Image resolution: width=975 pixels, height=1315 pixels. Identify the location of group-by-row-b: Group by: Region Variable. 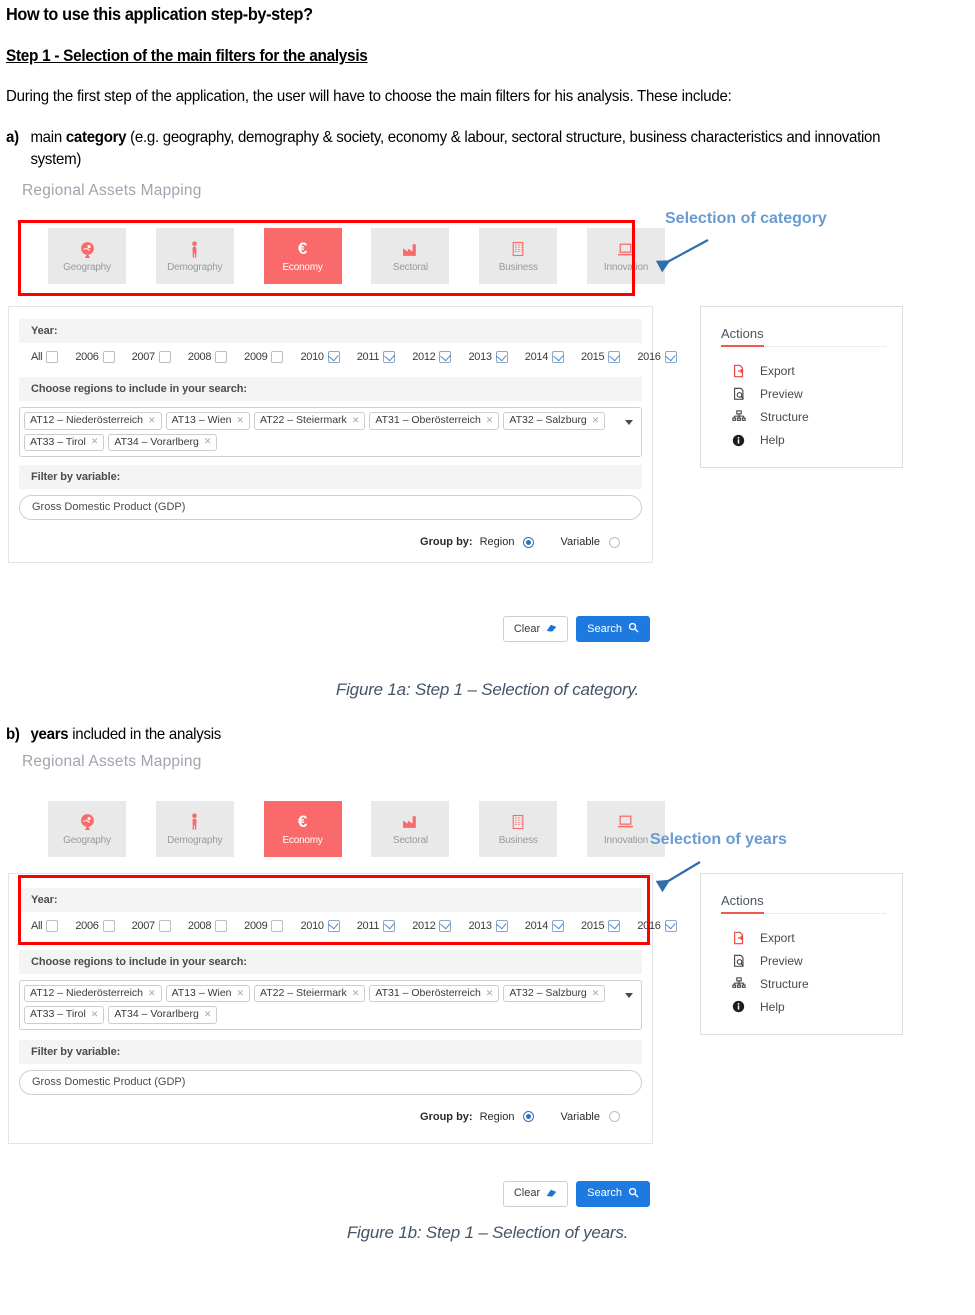
(330, 1114).